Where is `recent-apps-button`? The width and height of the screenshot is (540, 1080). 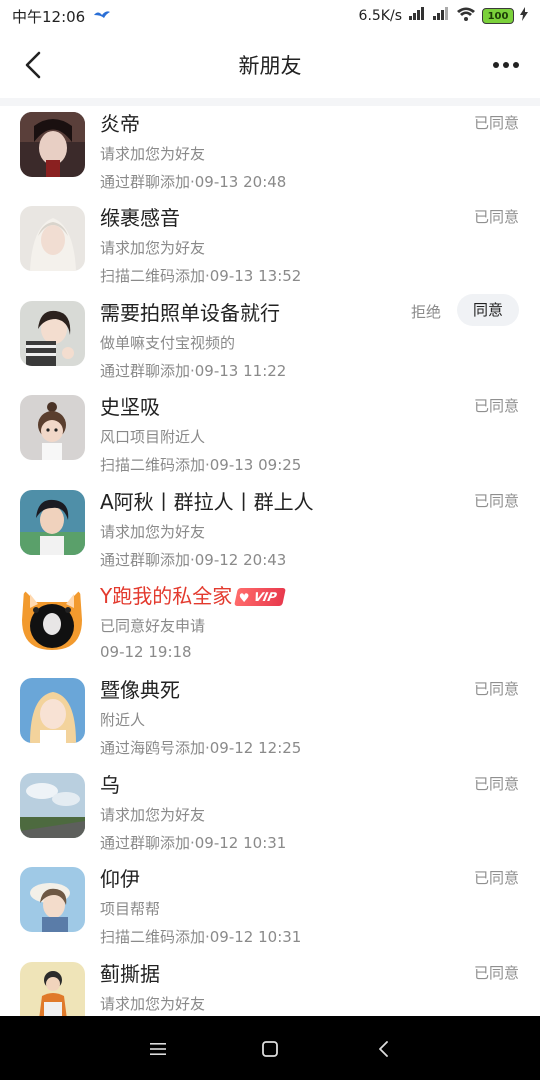 recent-apps-button is located at coordinates (158, 1049).